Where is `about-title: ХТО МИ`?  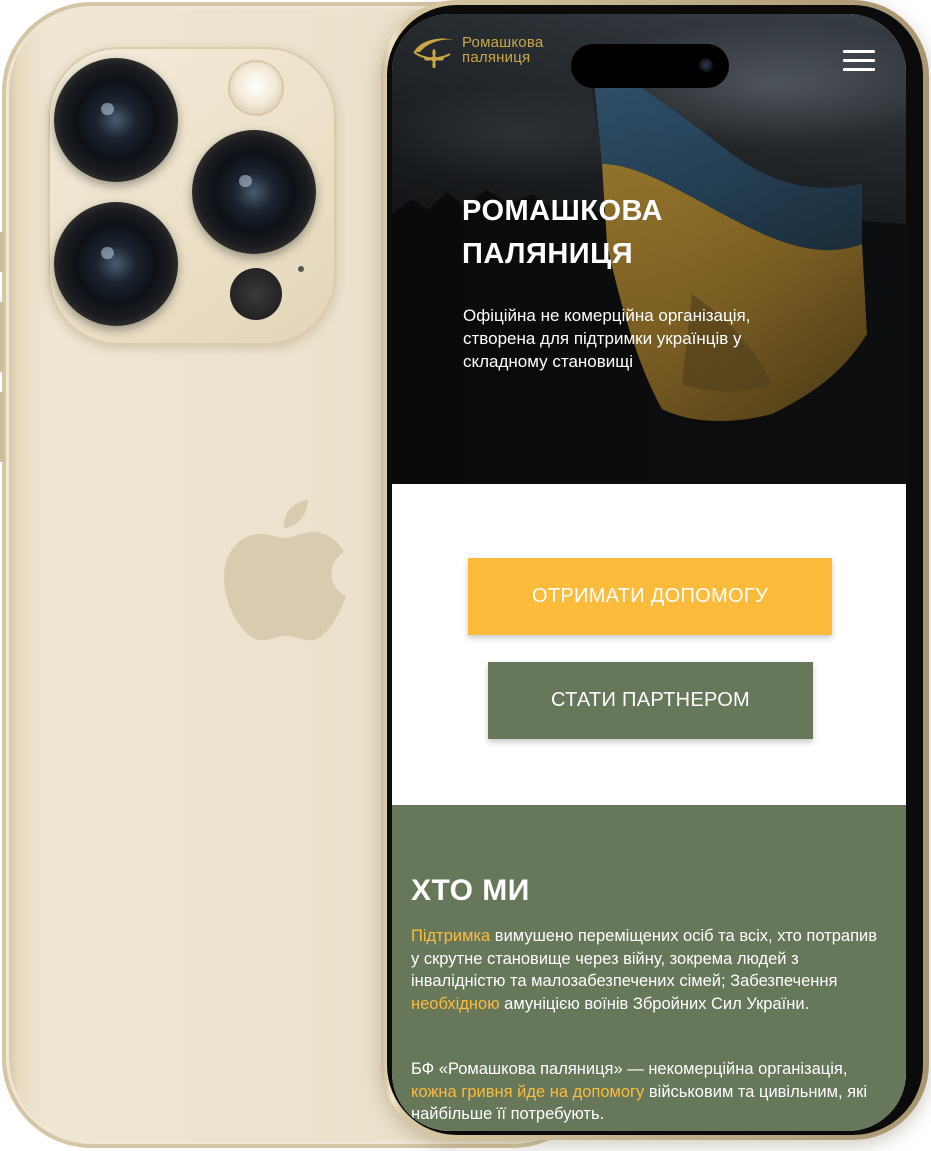
about-title: ХТО МИ is located at coordinates (470, 890).